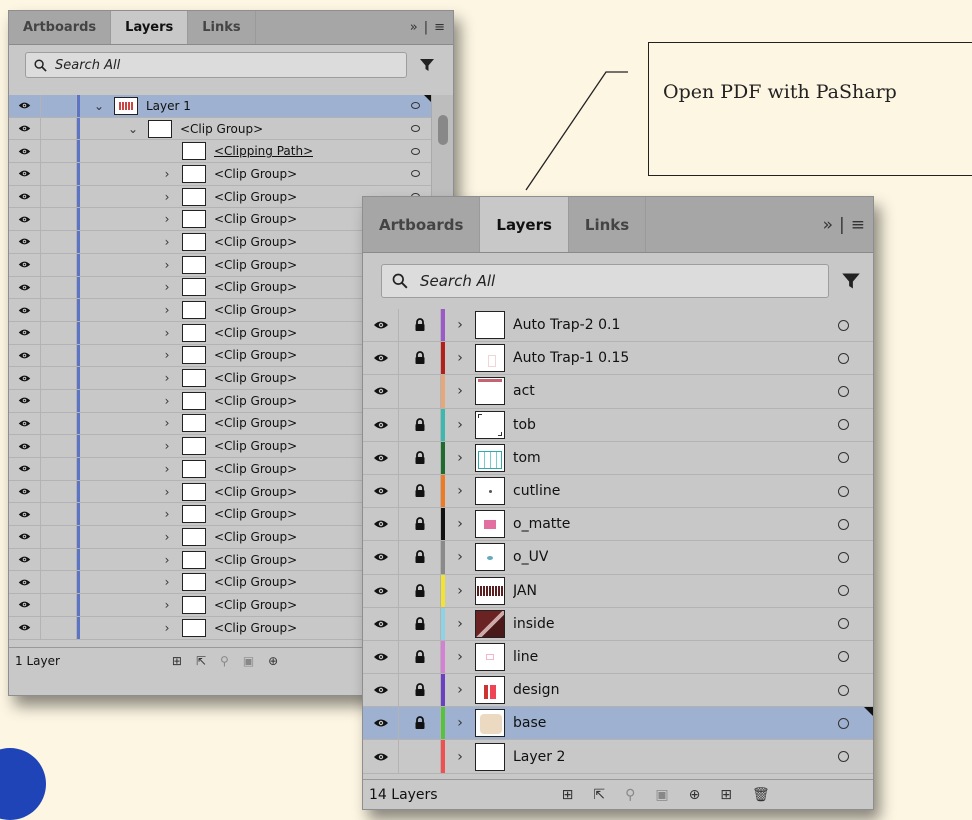 The image size is (972, 820). I want to click on layer-row: › Layer 2, so click(618, 757).